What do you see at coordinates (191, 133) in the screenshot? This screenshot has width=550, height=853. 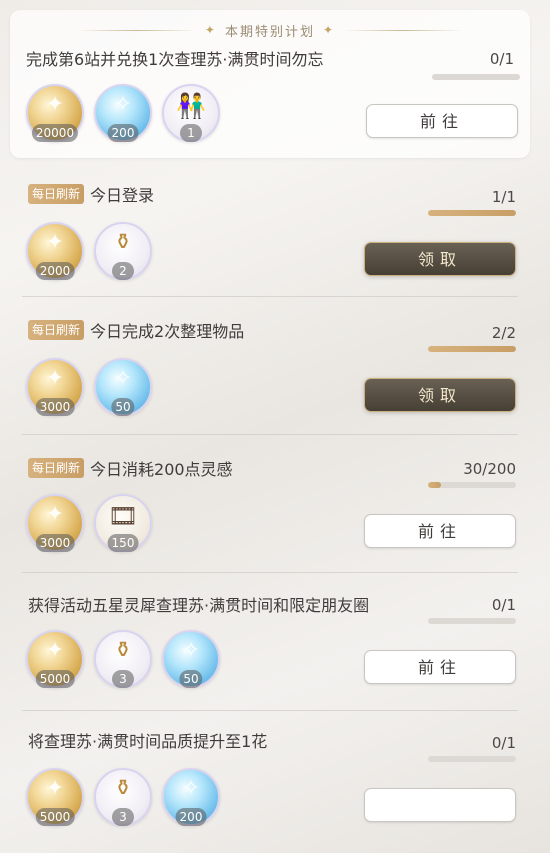 I see `reward-qty: 1` at bounding box center [191, 133].